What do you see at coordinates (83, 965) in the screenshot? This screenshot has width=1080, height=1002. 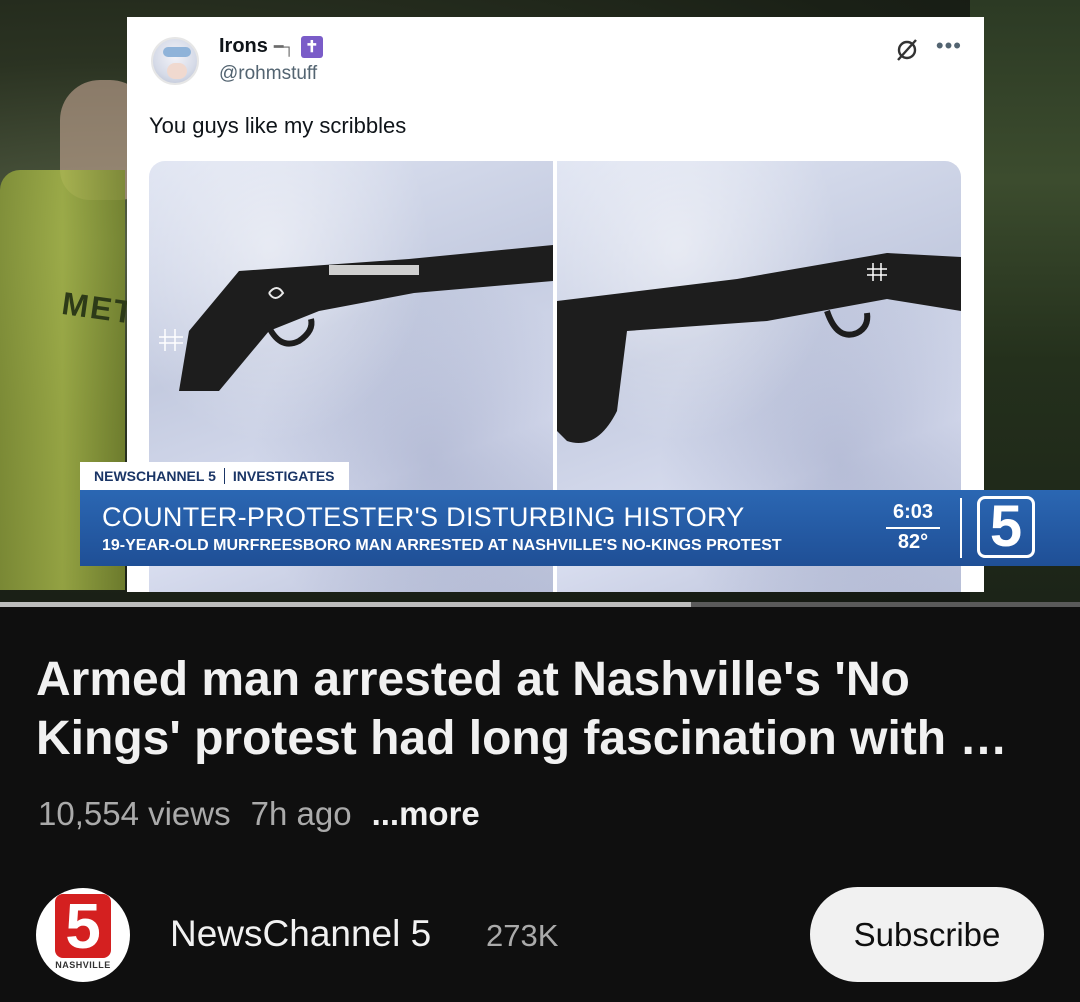 I see `channel-avatar-city: NASHVILLE` at bounding box center [83, 965].